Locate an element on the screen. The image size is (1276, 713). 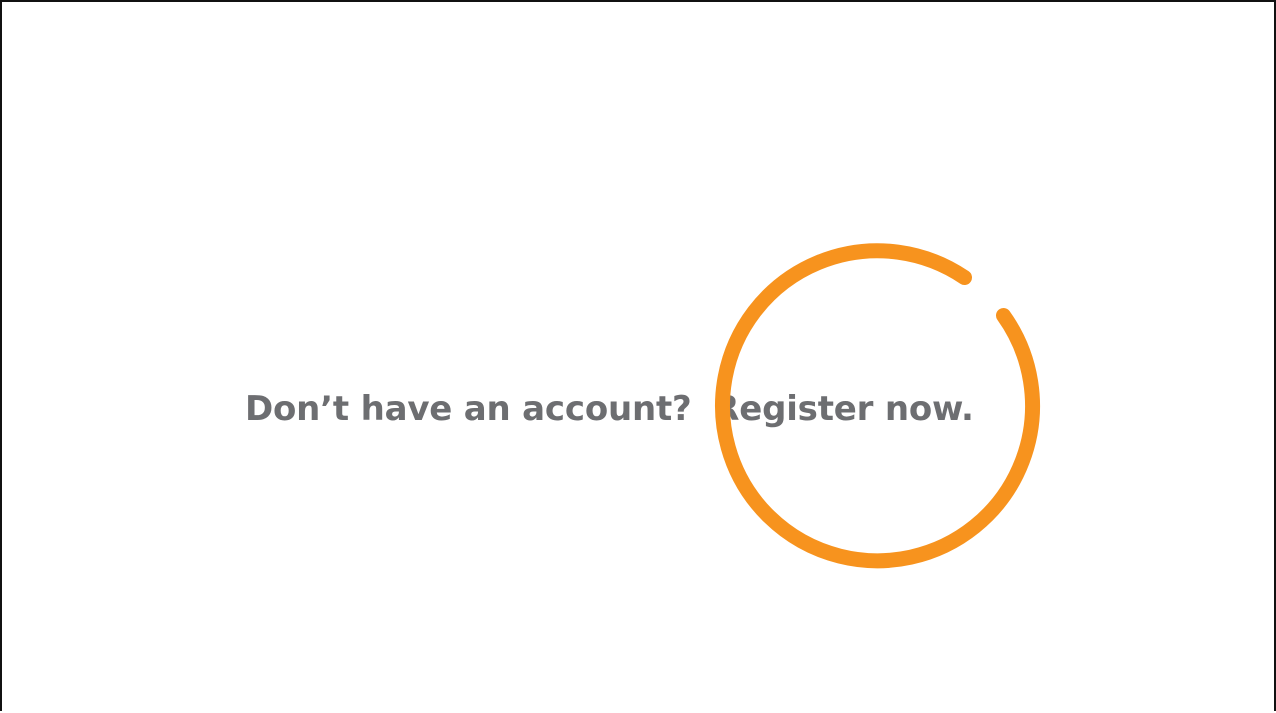
account-question-text: Don’t have an account? is located at coordinates (468, 409).